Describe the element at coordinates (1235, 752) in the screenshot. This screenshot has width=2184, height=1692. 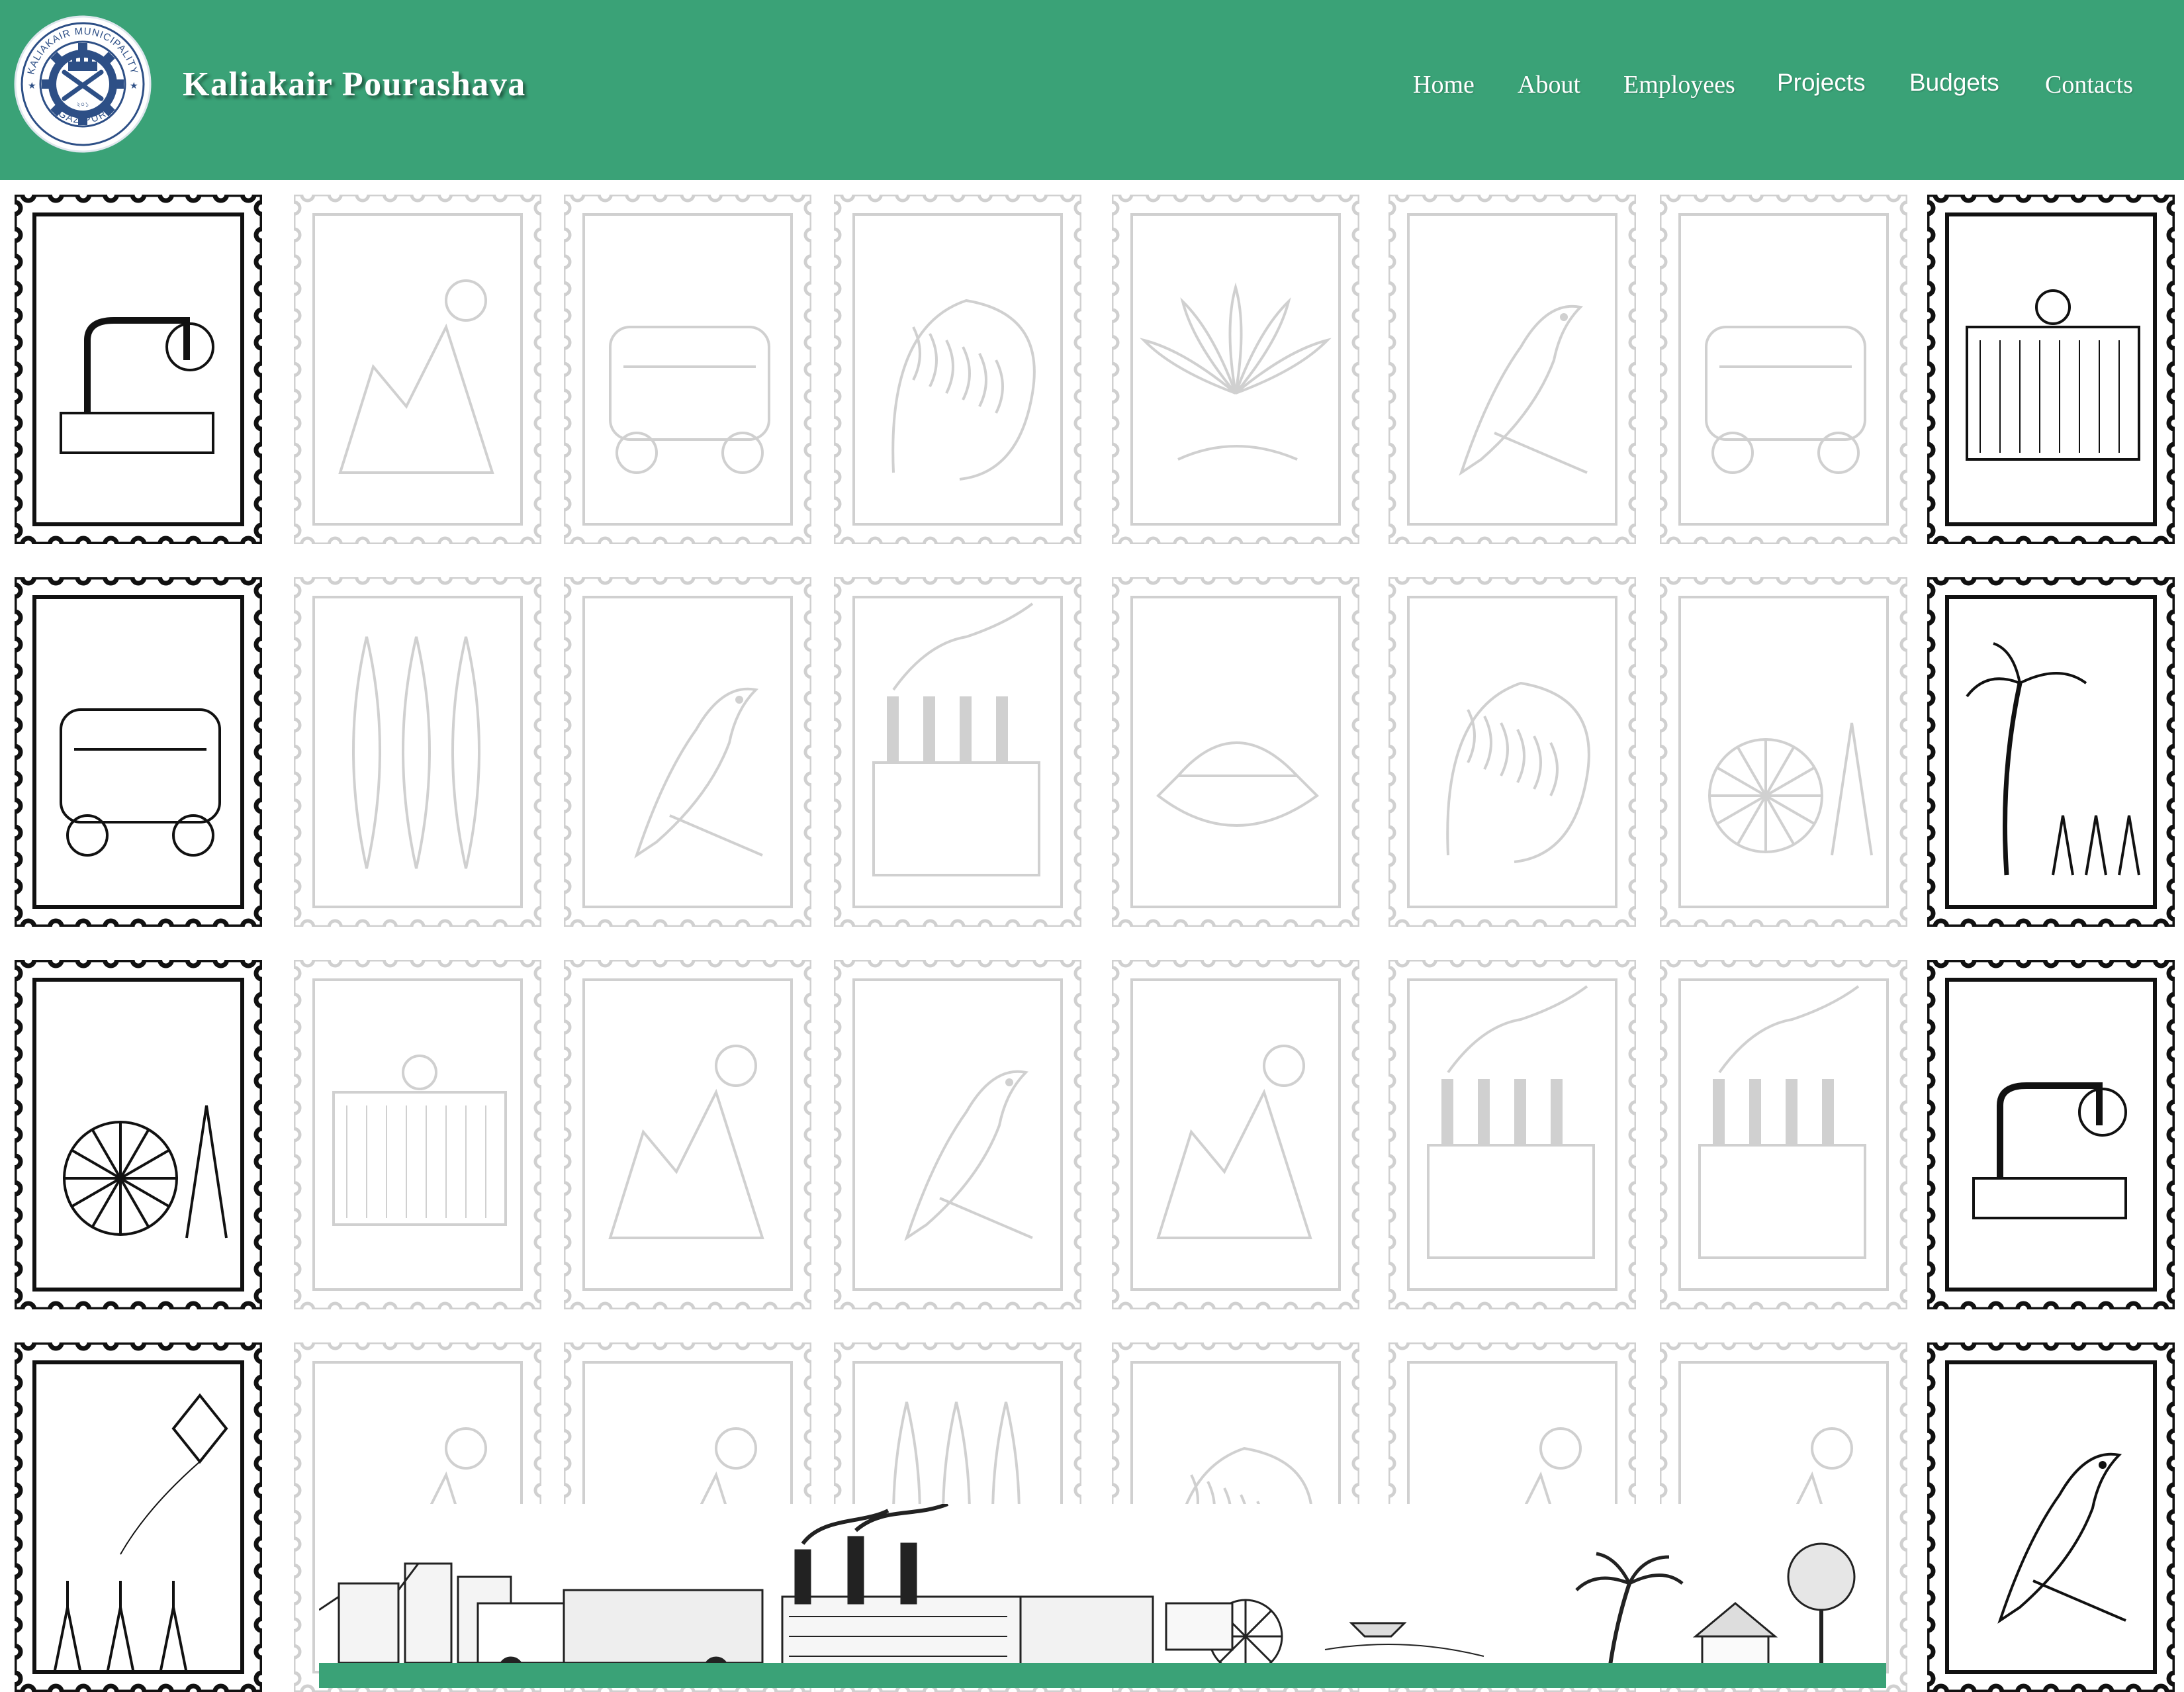
I see `stamp-wooden-boat` at that location.